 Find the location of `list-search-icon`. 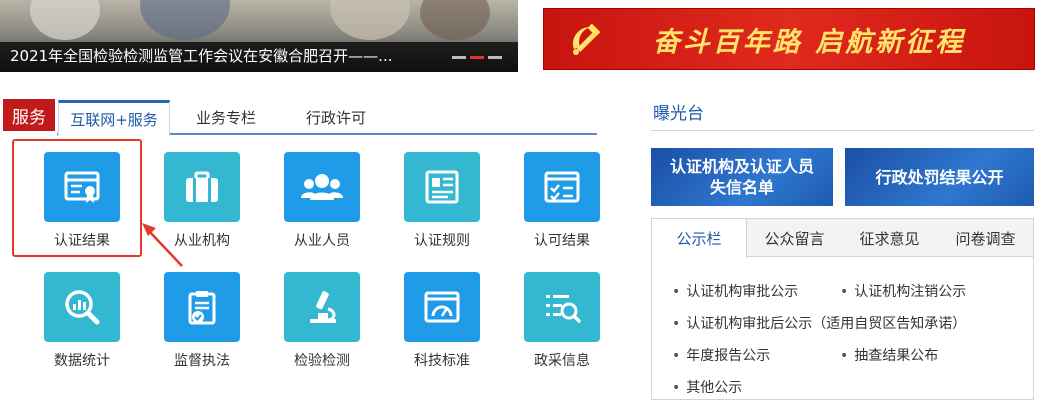

list-search-icon is located at coordinates (563, 309).